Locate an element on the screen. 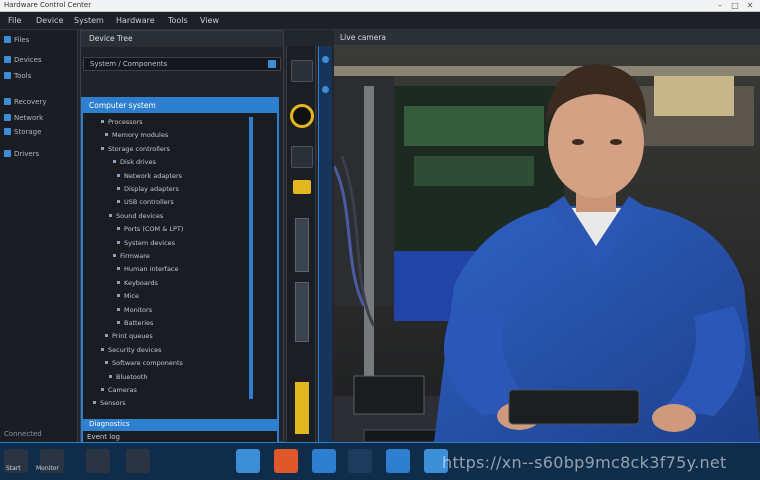 Image resolution: width=760 pixels, height=480 pixels. tree-item: Keyboards is located at coordinates (137, 283).